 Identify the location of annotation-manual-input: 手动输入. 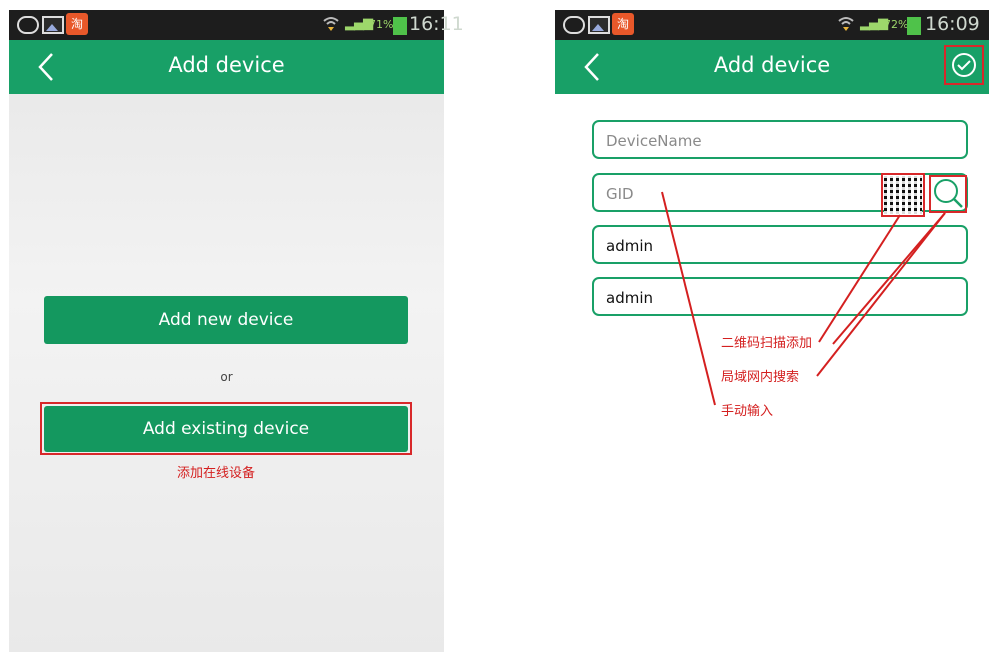
(747, 411).